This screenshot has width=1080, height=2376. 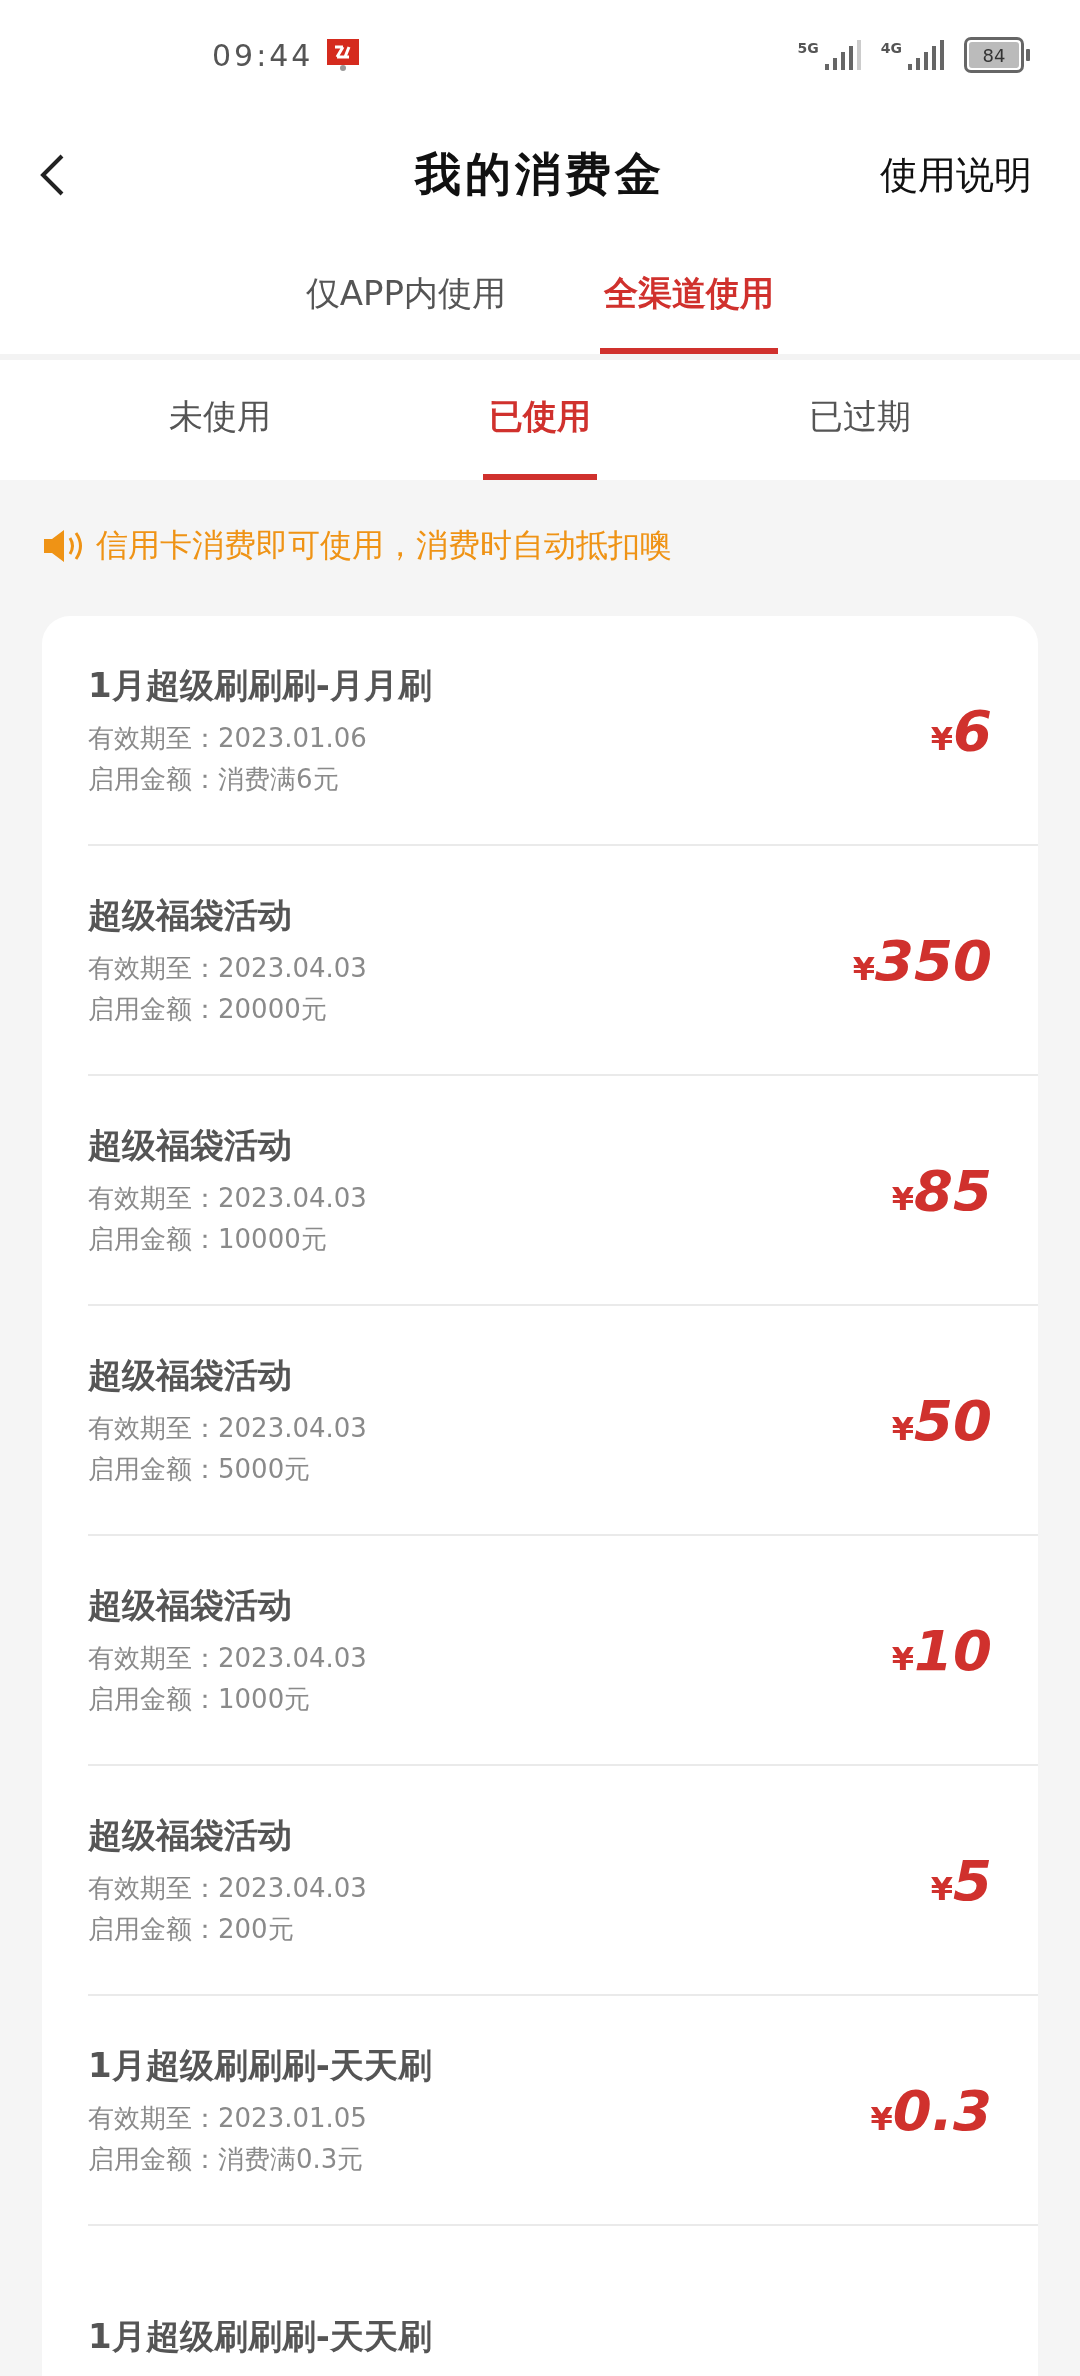 I want to click on usage-instructions-link: 使用说明, so click(x=956, y=175).